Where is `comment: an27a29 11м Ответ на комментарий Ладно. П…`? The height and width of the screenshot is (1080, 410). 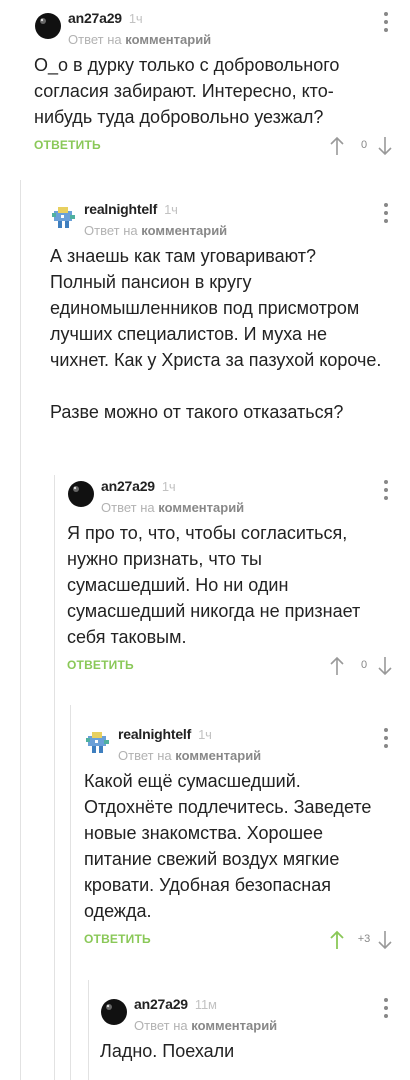
comment: an27a29 11м Ответ на комментарий Ладно. П… is located at coordinates (250, 1028).